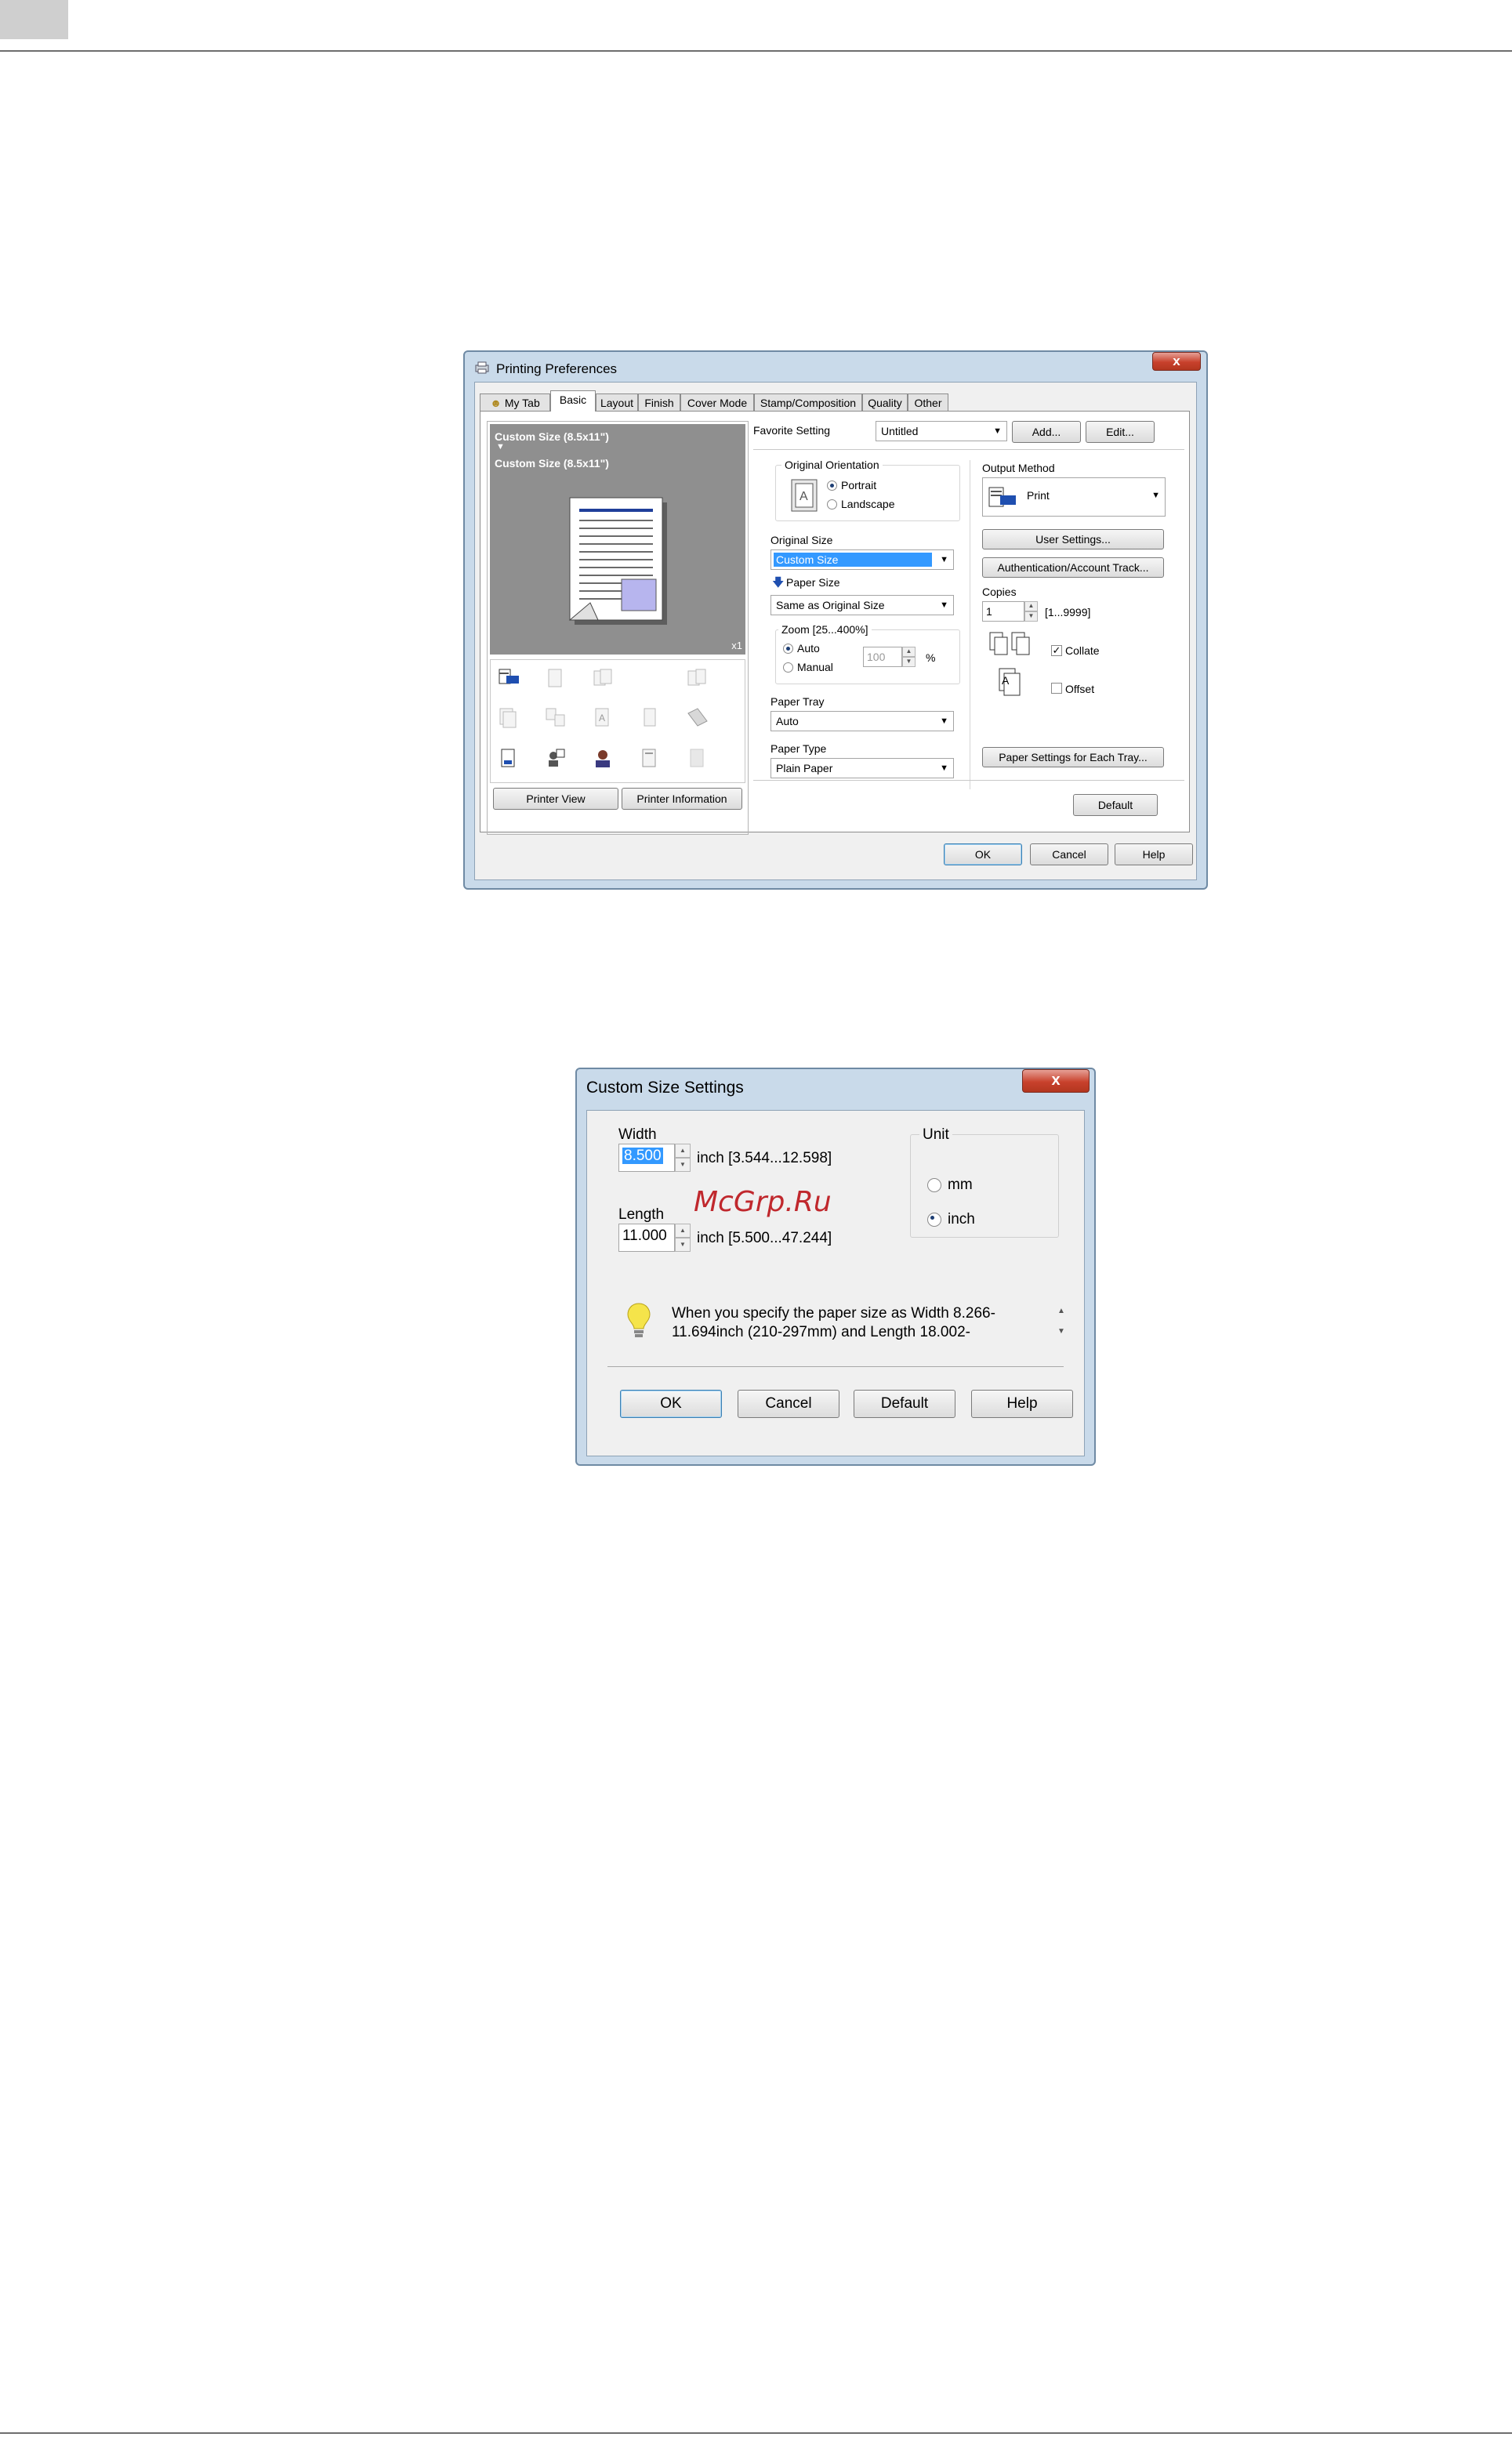 The image size is (1512, 2437). What do you see at coordinates (934, 1220) in the screenshot?
I see `unit-inch-radio` at bounding box center [934, 1220].